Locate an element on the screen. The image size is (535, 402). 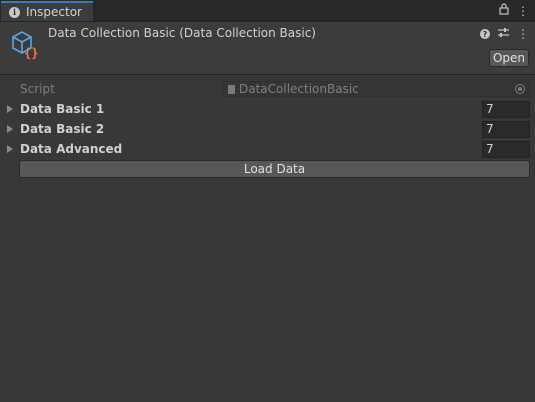
script-component-icon: {} is located at coordinates (25, 45).